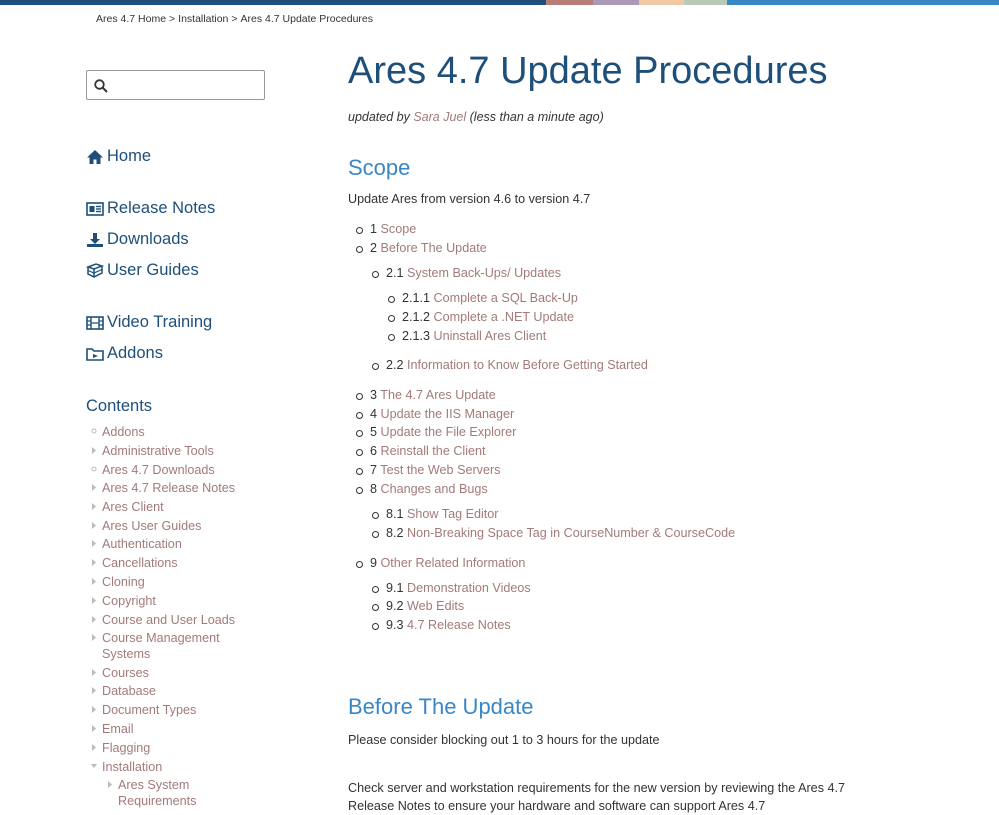 This screenshot has width=999, height=815. I want to click on toc-entry: 2.1.1 Complete a SQL Back-Up, so click(483, 298).